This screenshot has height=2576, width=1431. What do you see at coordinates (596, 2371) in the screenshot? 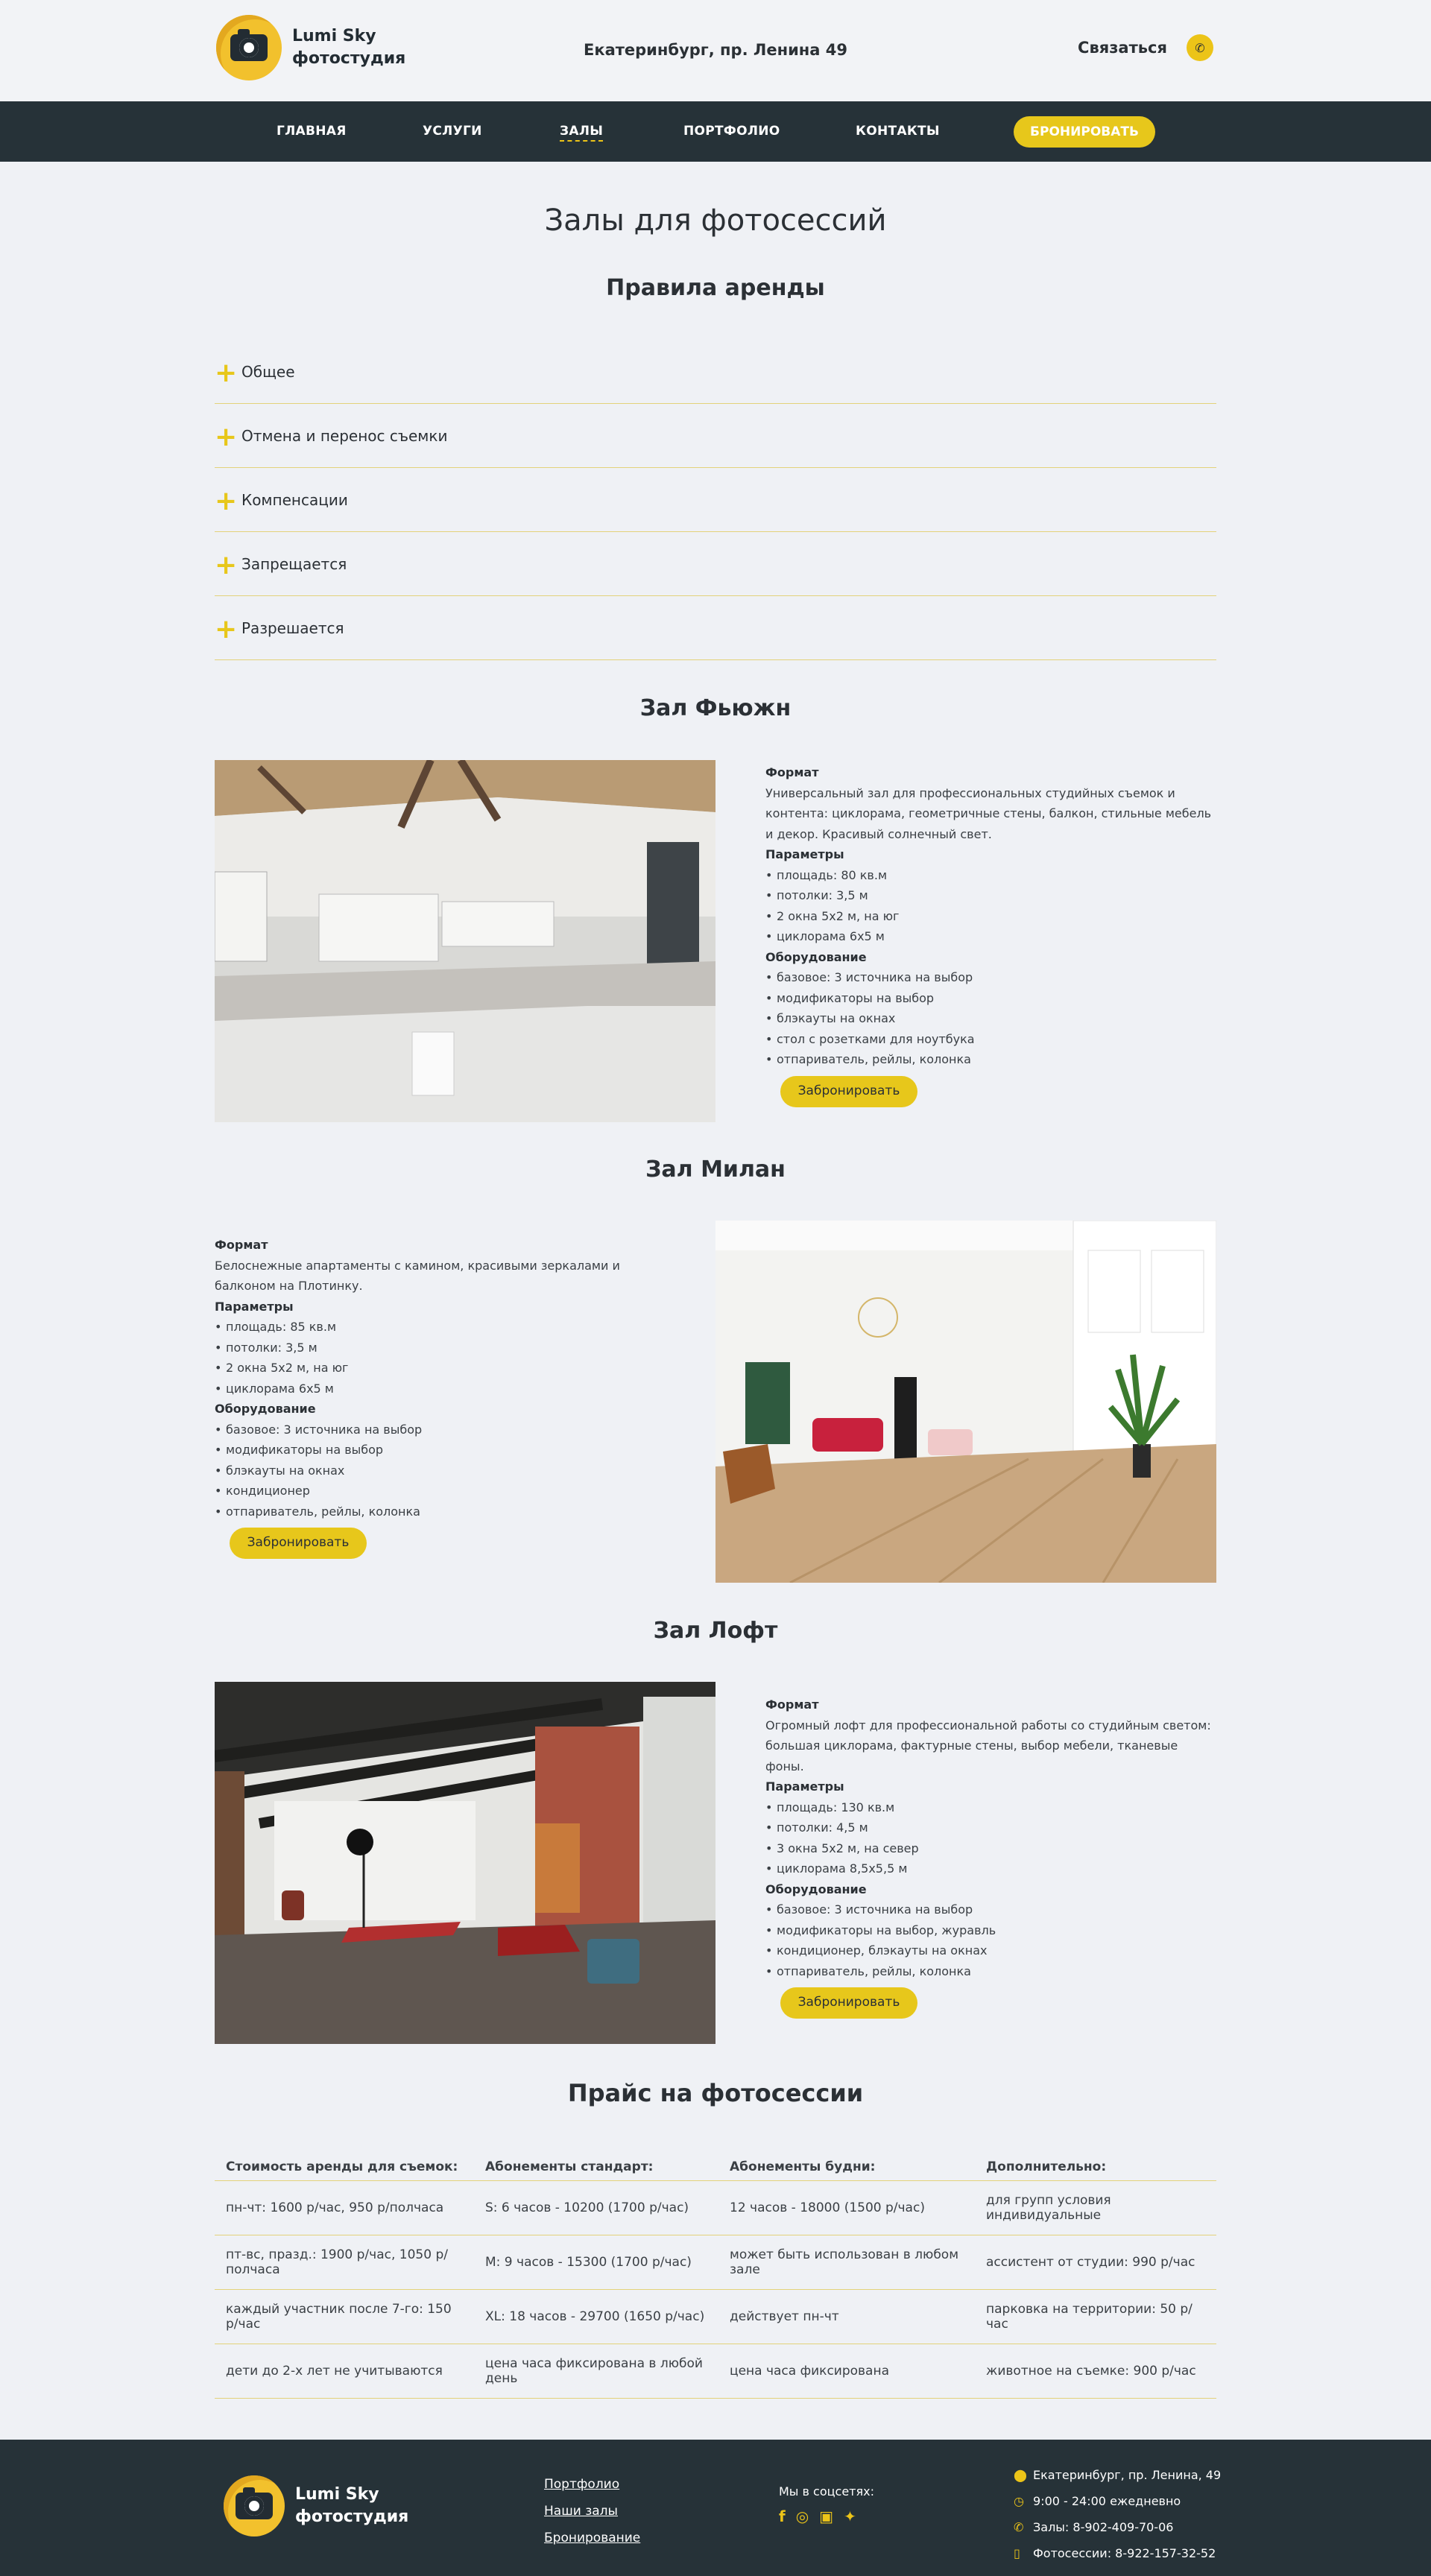
I see `table-cell: цена часа фиксирована в любой день` at bounding box center [596, 2371].